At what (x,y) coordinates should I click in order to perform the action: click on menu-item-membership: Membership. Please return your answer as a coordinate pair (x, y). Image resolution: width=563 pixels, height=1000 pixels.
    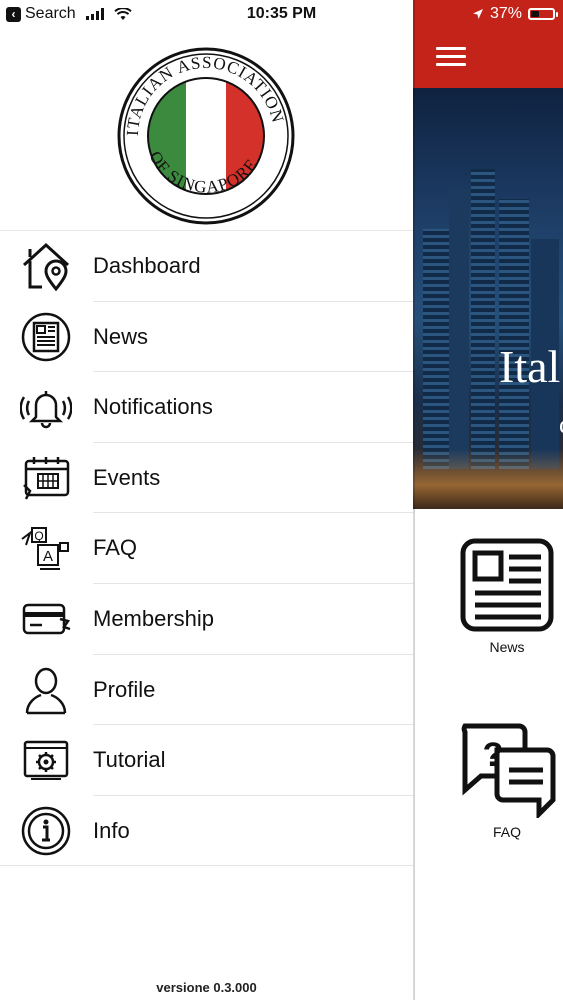
    Looking at the image, I should click on (206, 619).